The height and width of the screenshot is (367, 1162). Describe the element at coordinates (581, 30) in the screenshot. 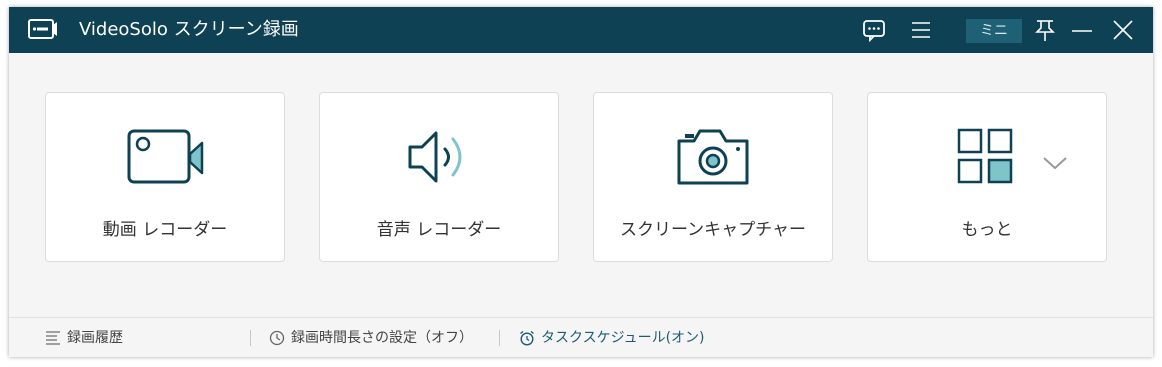

I see `title-bar: VideoSolo スクリーン録画 ミニ` at that location.